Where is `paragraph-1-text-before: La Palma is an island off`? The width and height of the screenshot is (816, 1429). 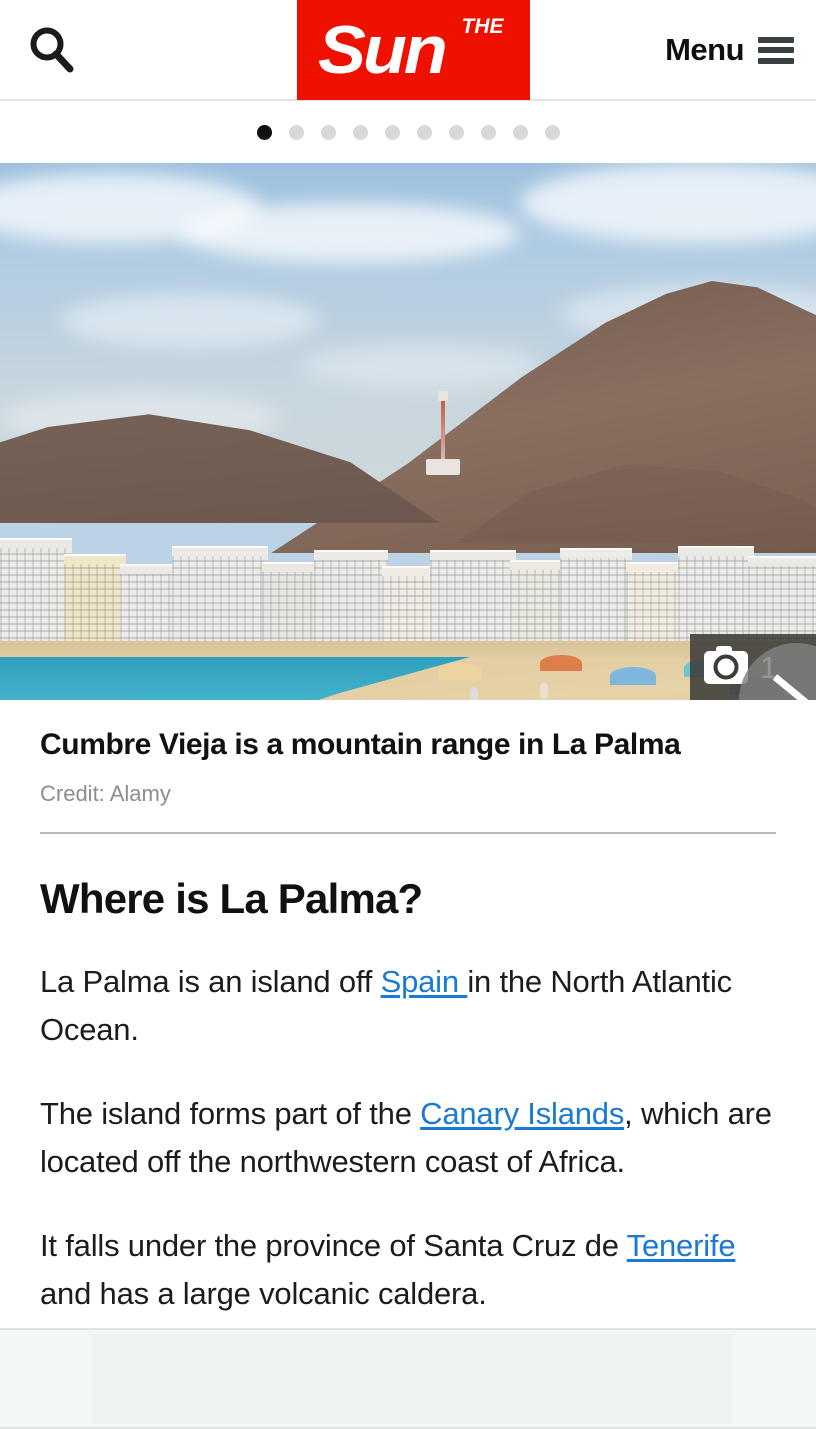
paragraph-1-text-before: La Palma is an island off is located at coordinates (210, 981).